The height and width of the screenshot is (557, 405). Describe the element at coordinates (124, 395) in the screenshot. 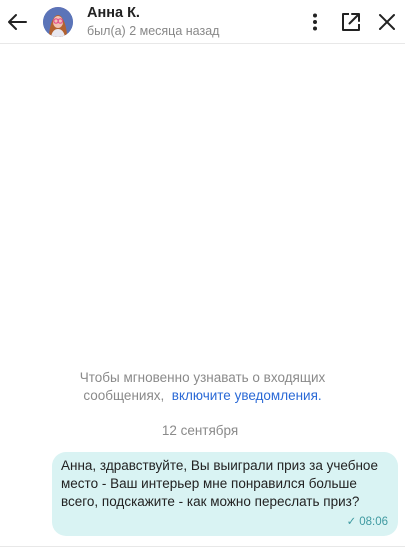

I see `notification-prompt-prefix: сообщениях,` at that location.